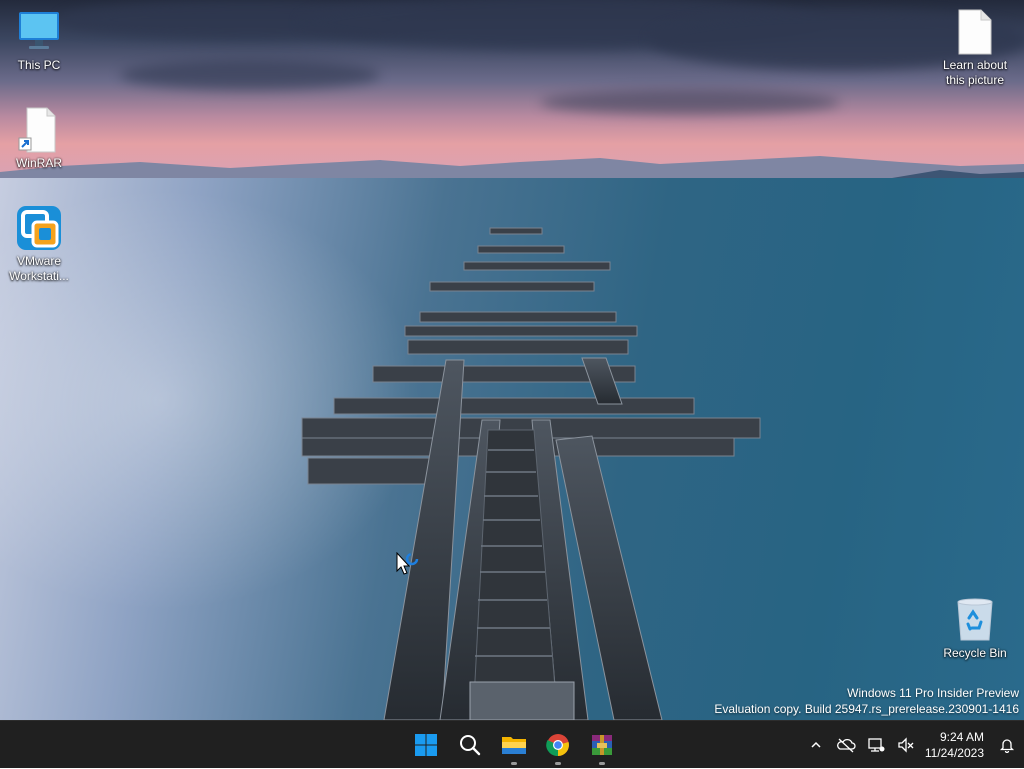 The width and height of the screenshot is (1024, 769). I want to click on desktop-icon-this-pc: This PC, so click(39, 40).